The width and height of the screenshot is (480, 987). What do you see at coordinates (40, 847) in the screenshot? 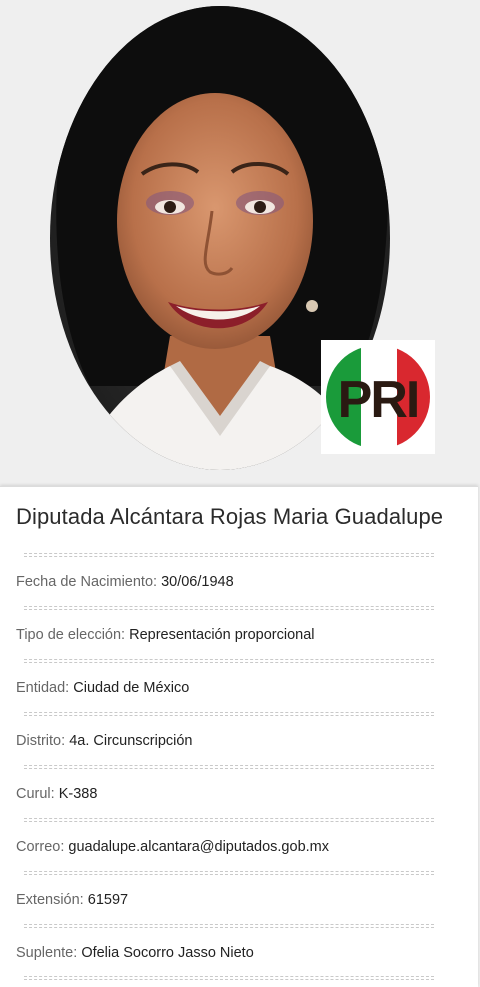
I see `field-label: Correo:` at bounding box center [40, 847].